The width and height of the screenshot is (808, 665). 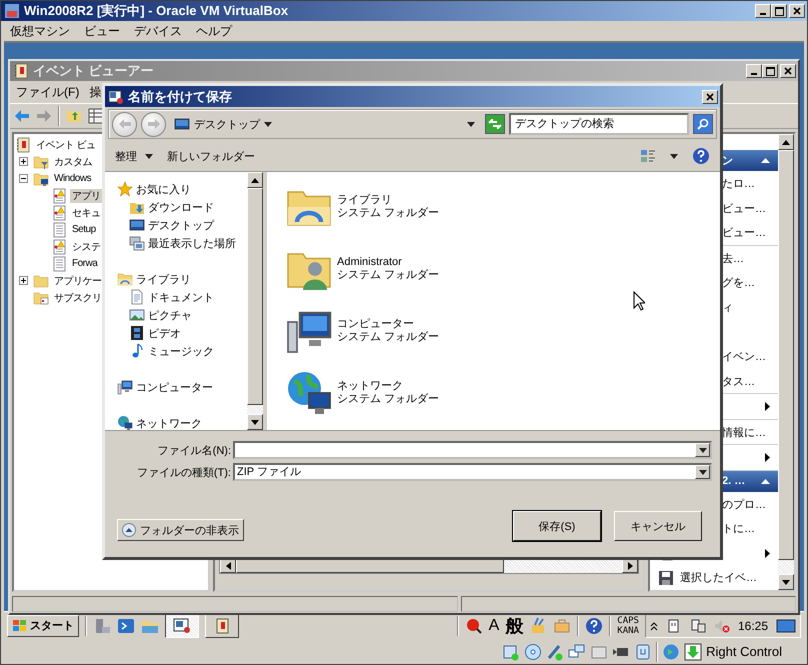 I want to click on section-title: ン, so click(x=727, y=161).